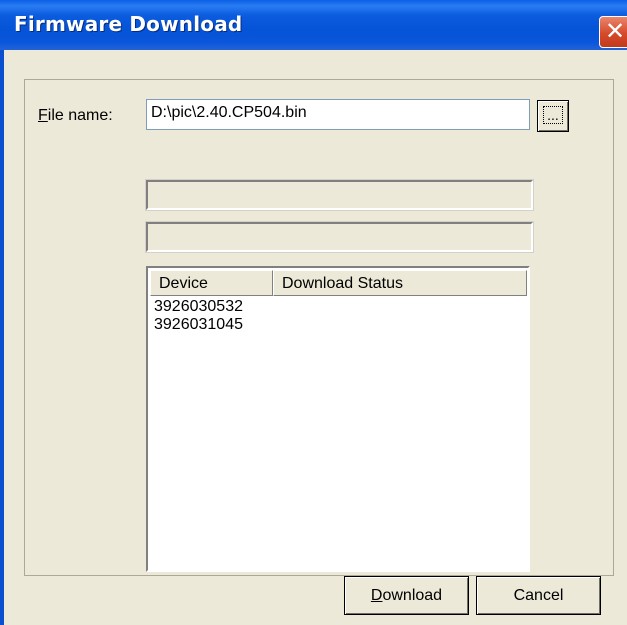  What do you see at coordinates (339, 237) in the screenshot?
I see `progress-bar-secondary` at bounding box center [339, 237].